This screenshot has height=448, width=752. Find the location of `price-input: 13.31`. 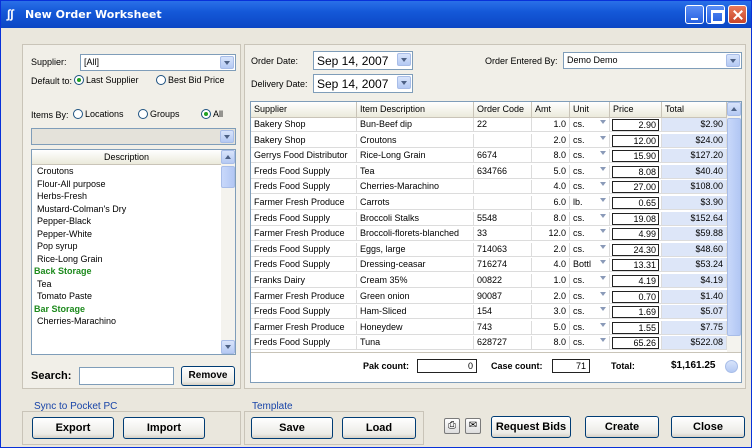

price-input: 13.31 is located at coordinates (635, 265).